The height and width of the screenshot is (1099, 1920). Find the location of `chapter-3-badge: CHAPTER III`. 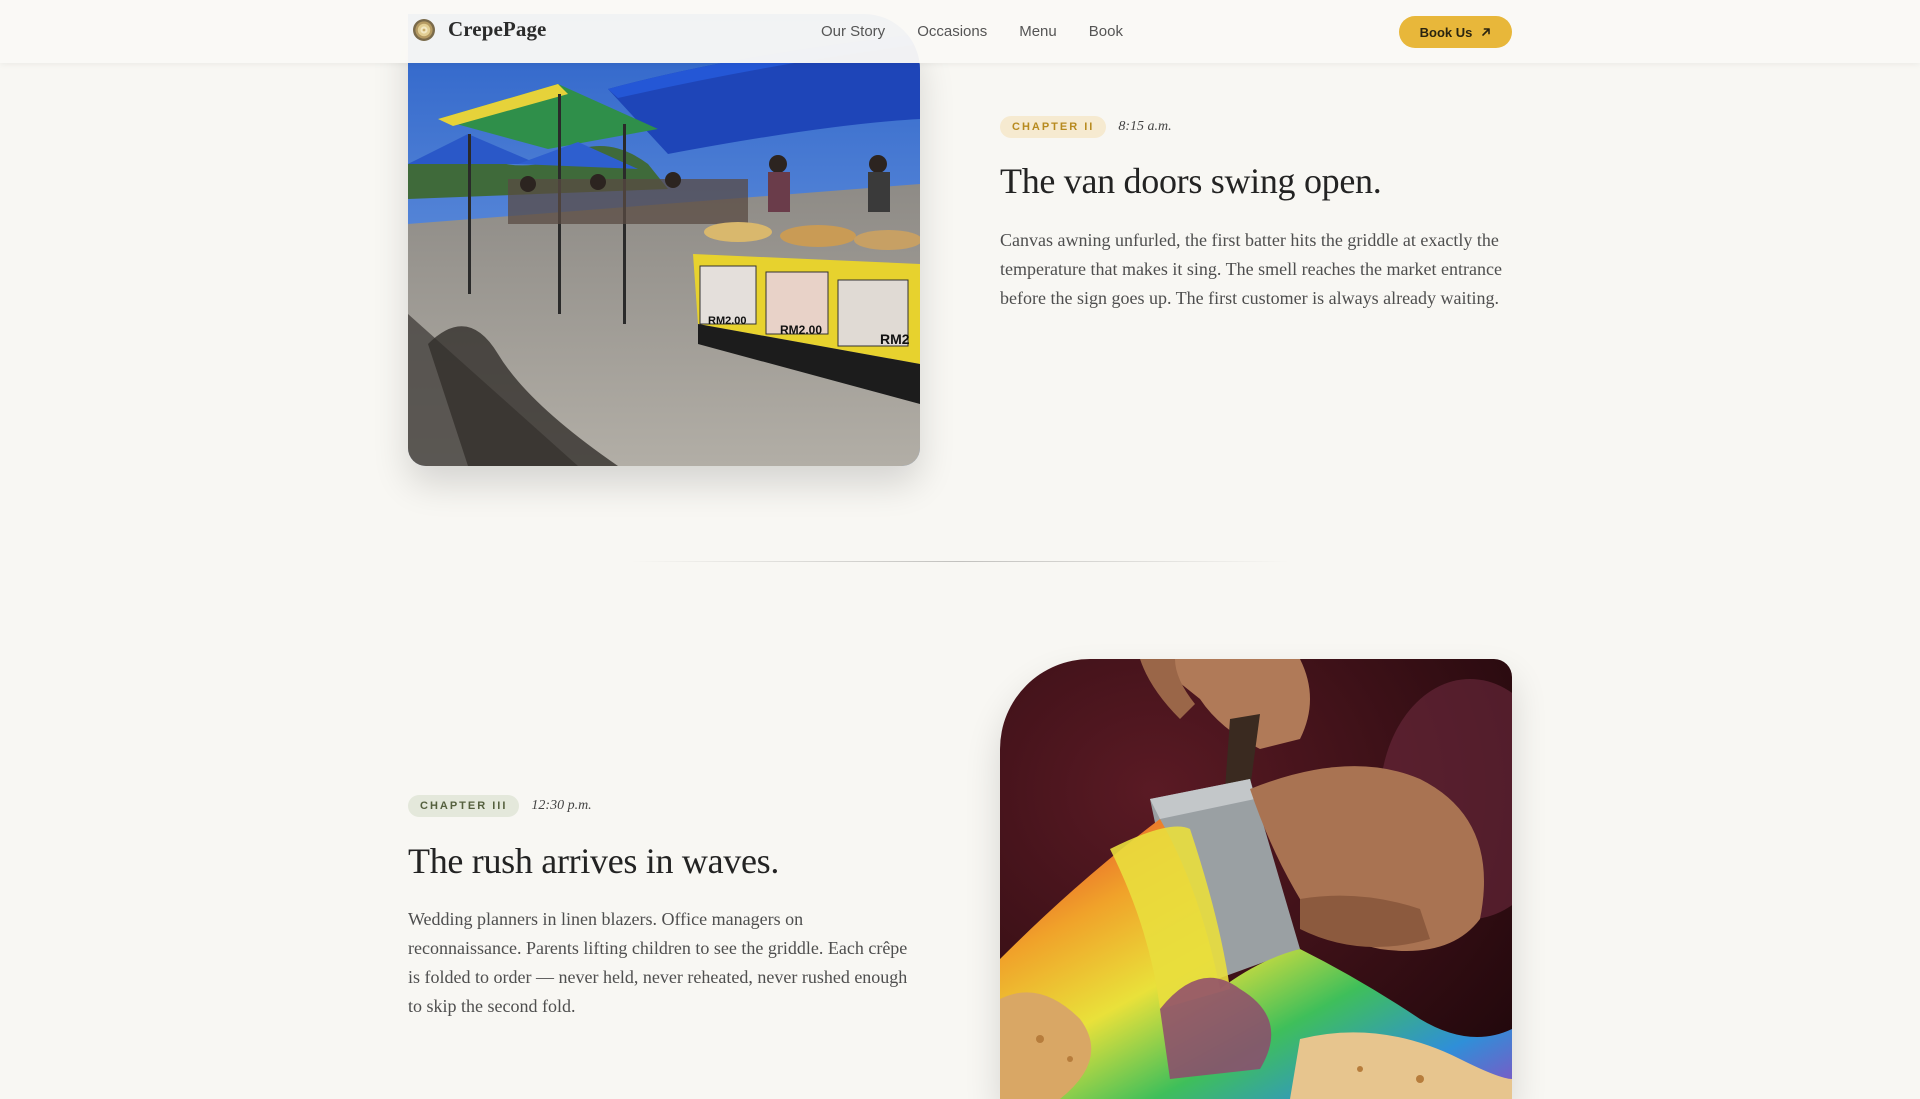

chapter-3-badge: CHAPTER III is located at coordinates (464, 806).